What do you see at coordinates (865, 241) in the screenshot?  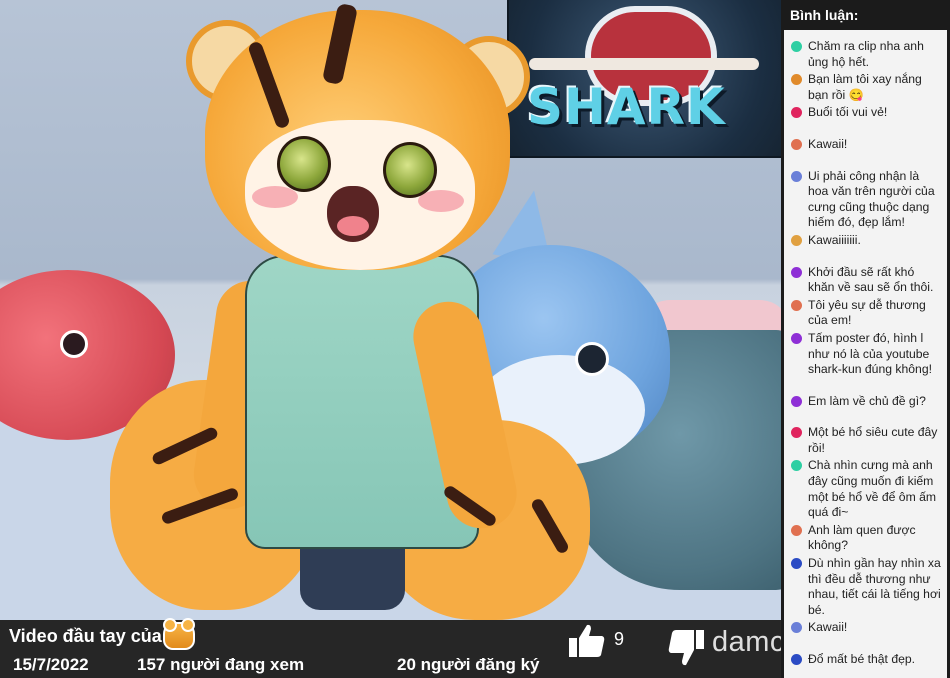 I see `comment-item: Kawaiiiiiii.` at bounding box center [865, 241].